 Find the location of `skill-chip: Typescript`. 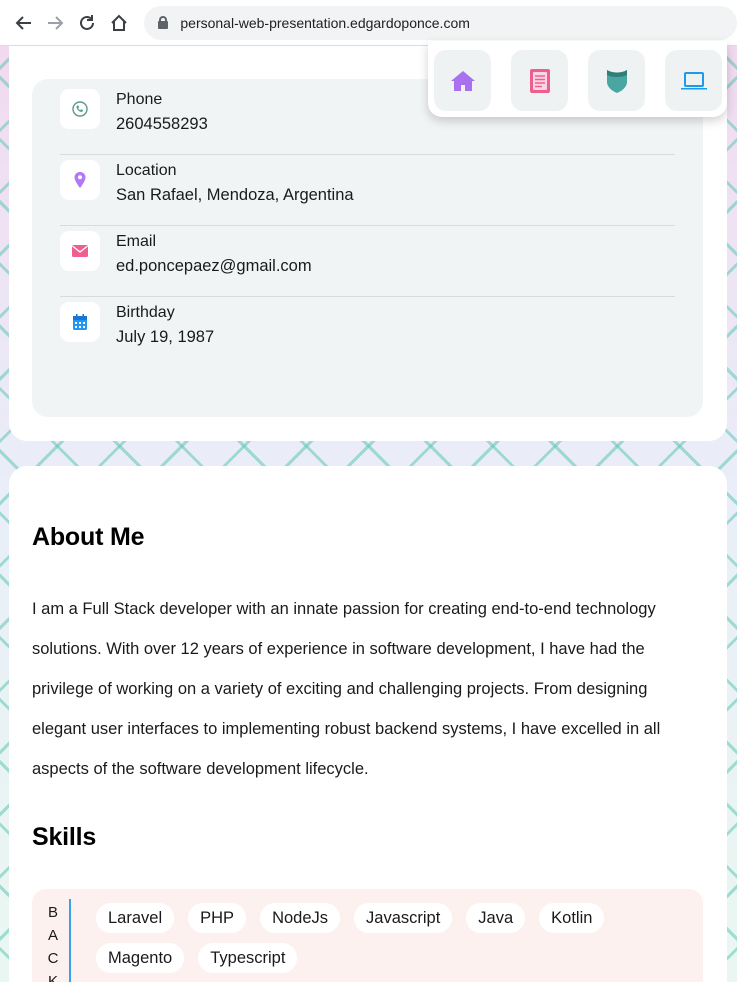

skill-chip: Typescript is located at coordinates (248, 958).